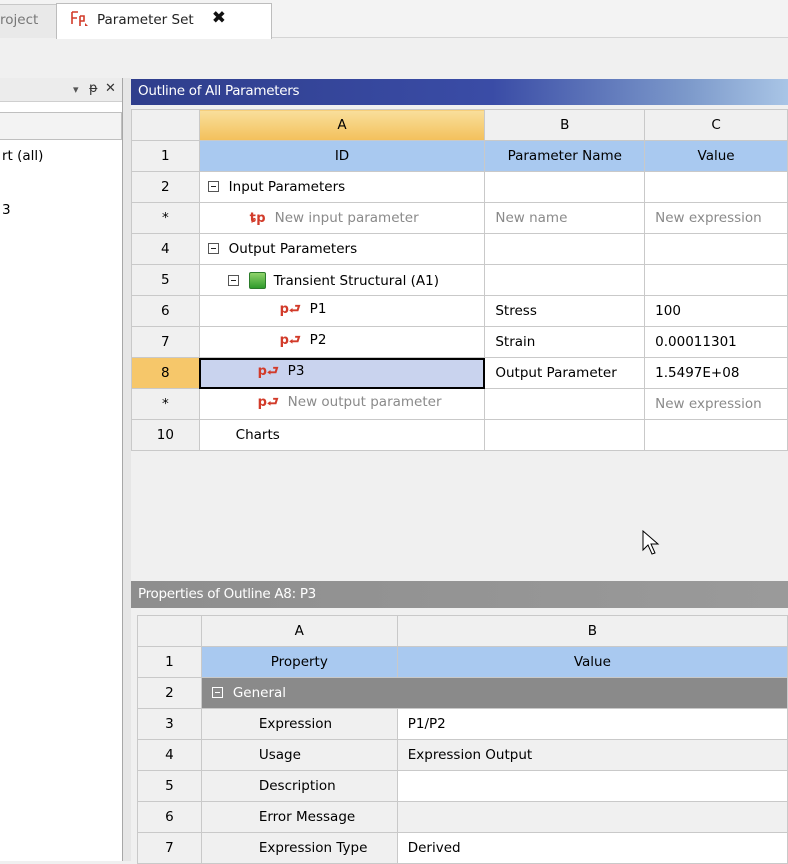 Image resolution: width=788 pixels, height=864 pixels. I want to click on id-cell: Output Parameters, so click(342, 249).